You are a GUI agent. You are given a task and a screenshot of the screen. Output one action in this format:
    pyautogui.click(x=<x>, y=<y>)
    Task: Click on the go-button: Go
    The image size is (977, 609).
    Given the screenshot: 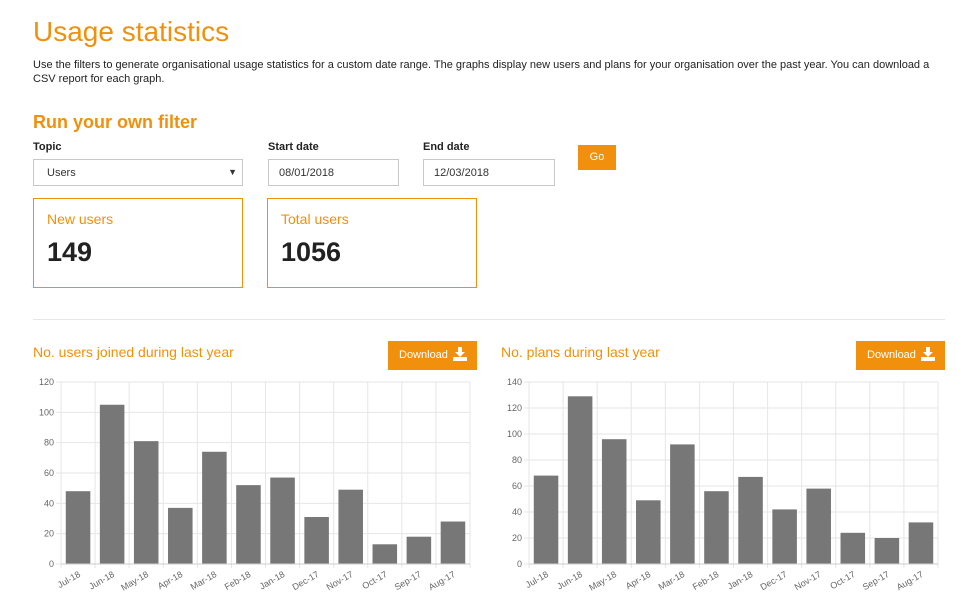 What is the action you would take?
    pyautogui.click(x=597, y=157)
    